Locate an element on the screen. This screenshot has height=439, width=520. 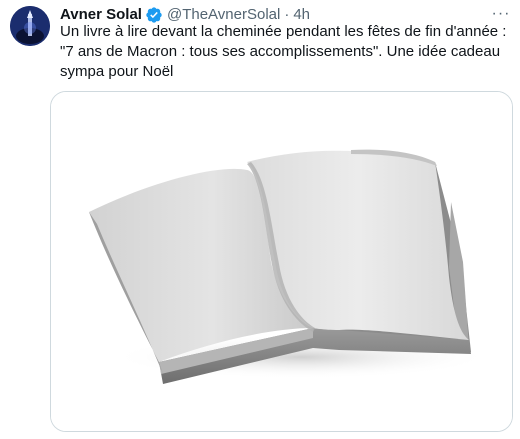
avatar-image is located at coordinates (30, 26).